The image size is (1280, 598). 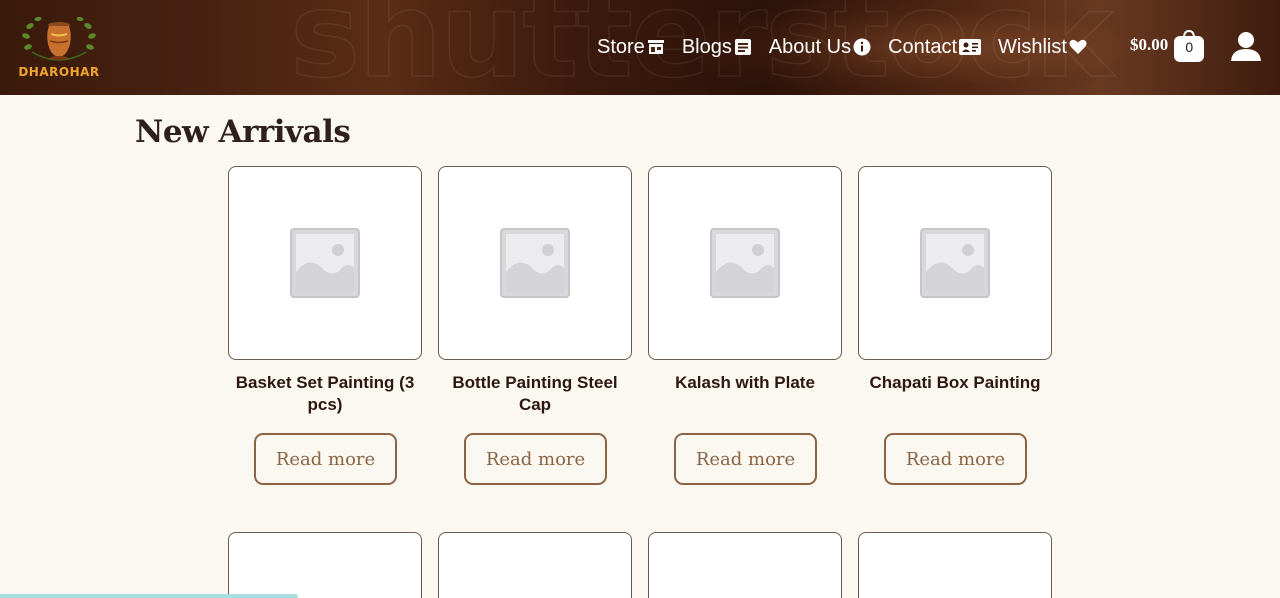 What do you see at coordinates (1032, 46) in the screenshot?
I see `nav-wishlist-label: Wishlist` at bounding box center [1032, 46].